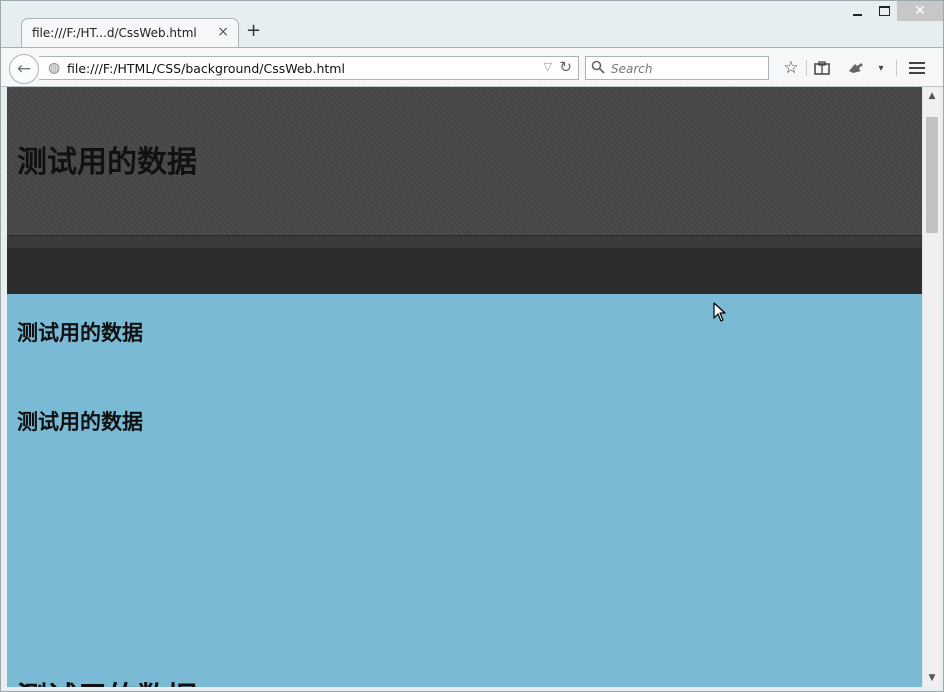  What do you see at coordinates (881, 68) in the screenshot?
I see `addon-dropdown-icon: ▾` at bounding box center [881, 68].